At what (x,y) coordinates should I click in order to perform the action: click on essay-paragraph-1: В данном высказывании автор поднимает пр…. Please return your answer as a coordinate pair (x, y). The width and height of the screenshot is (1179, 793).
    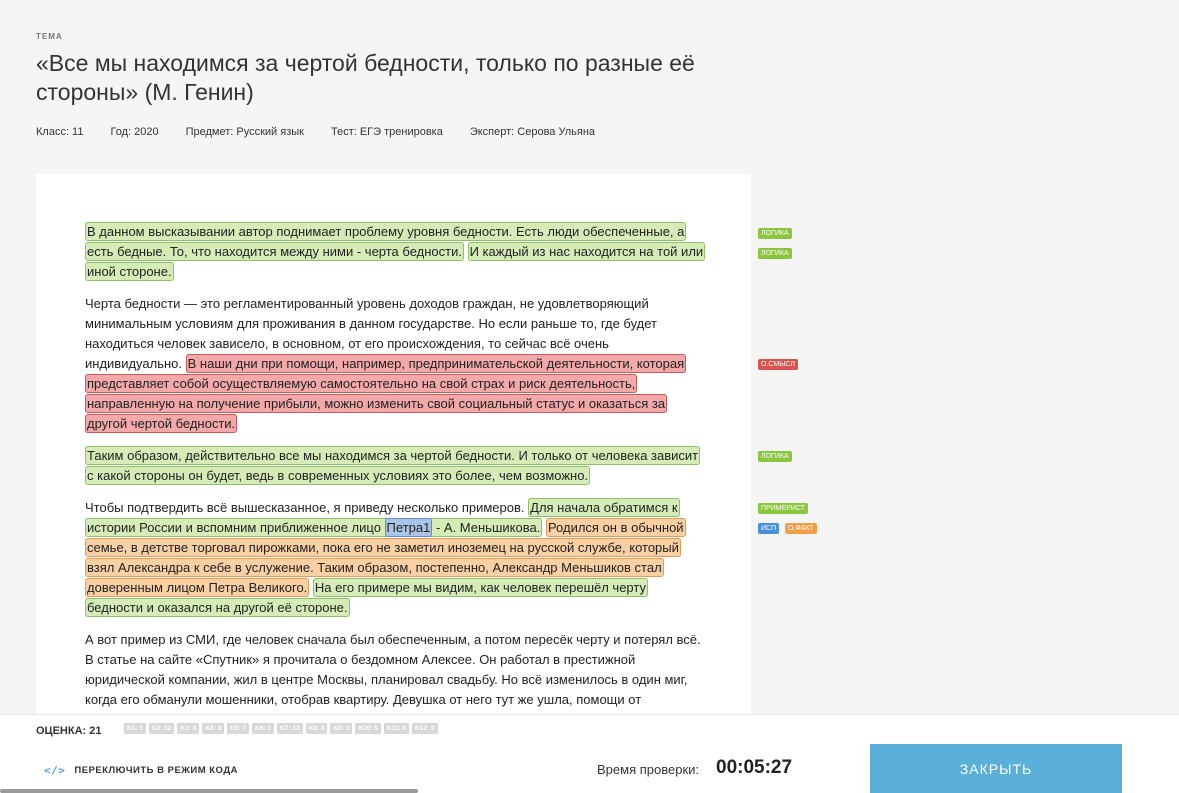
    Looking at the image, I should click on (395, 252).